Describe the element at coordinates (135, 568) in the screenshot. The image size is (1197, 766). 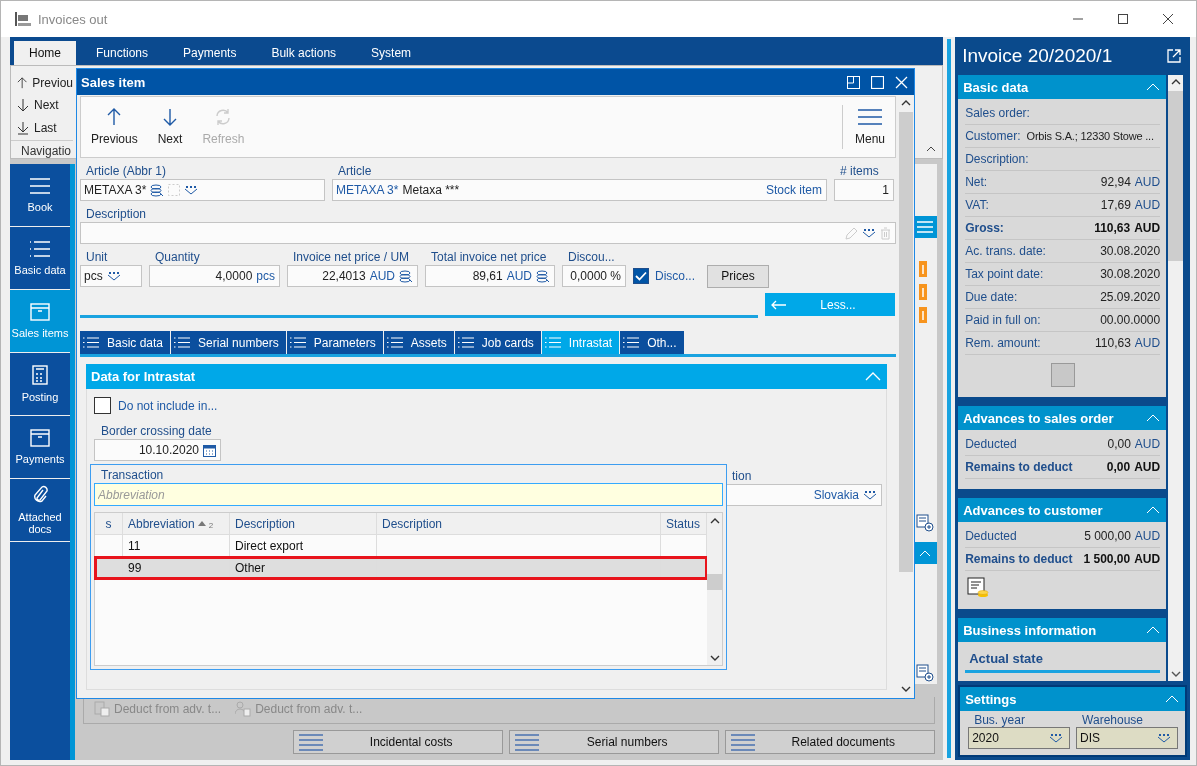
I see `table-cell: 99` at that location.